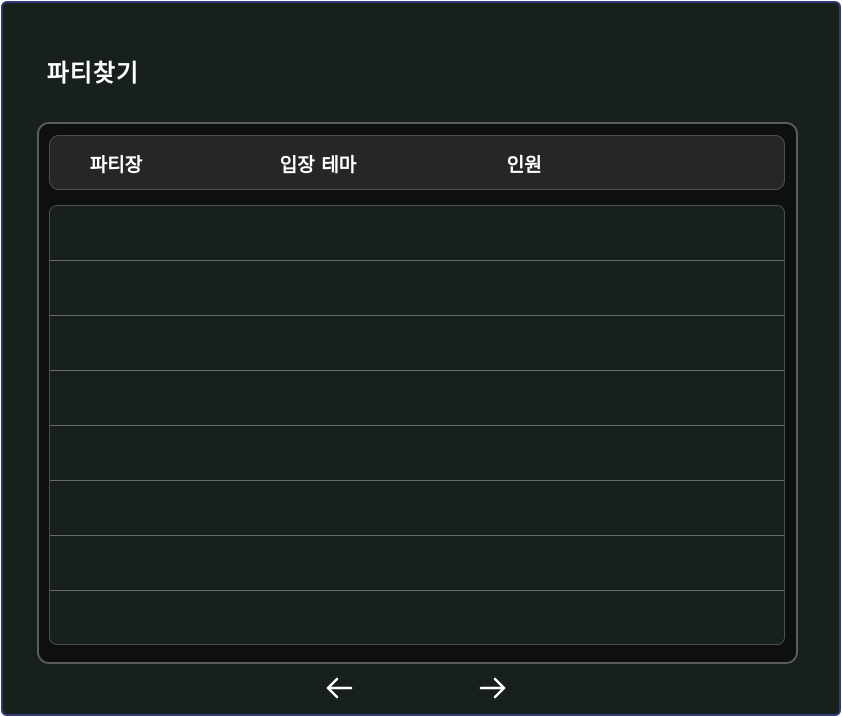  I want to click on arrow-right-icon, so click(492, 688).